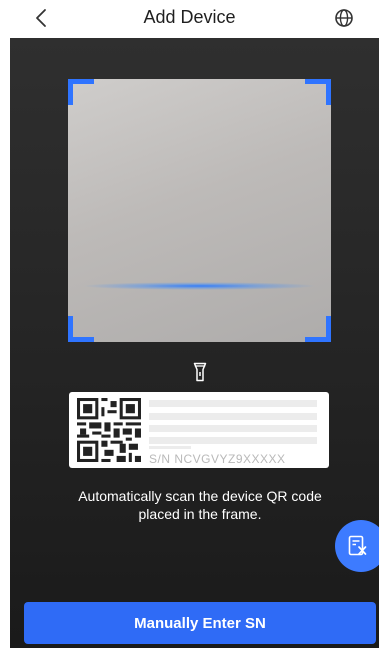 This screenshot has width=379, height=648. I want to click on language-button, so click(344, 18).